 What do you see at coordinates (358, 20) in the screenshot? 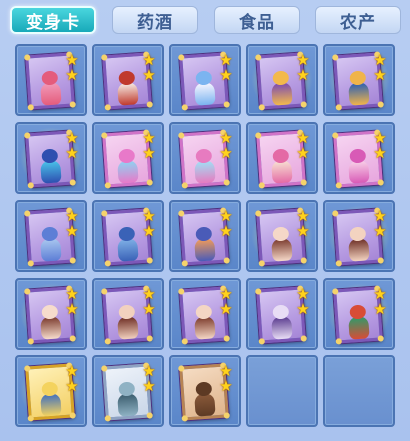
I see `tab-farm-produce: 农产` at bounding box center [358, 20].